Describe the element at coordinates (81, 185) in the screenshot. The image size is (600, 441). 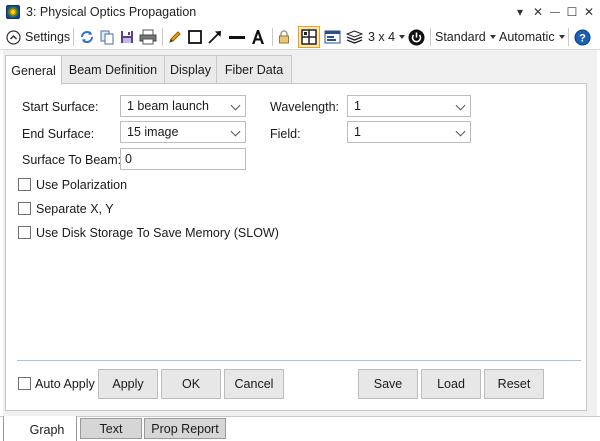
I see `use-polarization-label: Use Polarization` at that location.